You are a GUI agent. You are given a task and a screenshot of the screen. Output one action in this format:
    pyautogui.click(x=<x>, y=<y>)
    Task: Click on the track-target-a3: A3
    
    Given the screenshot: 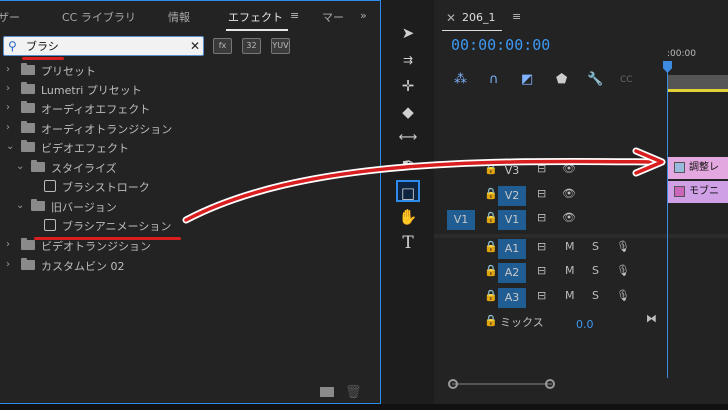 What is the action you would take?
    pyautogui.click(x=512, y=298)
    